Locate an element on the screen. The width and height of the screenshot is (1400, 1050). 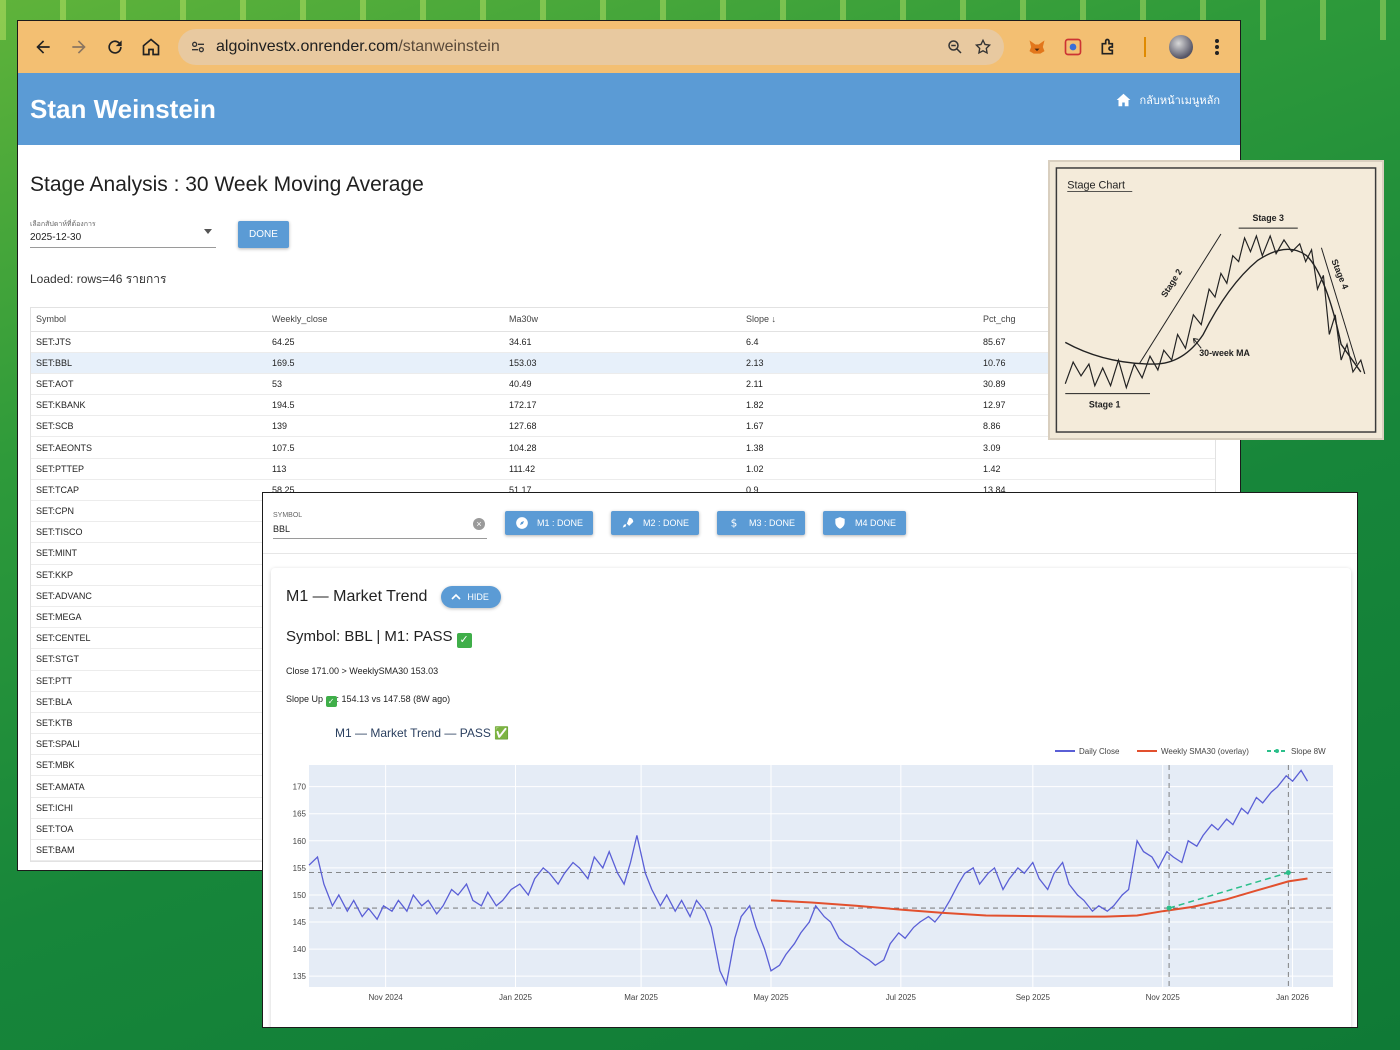
cell-weekly-close: 107.5 is located at coordinates (385, 447).